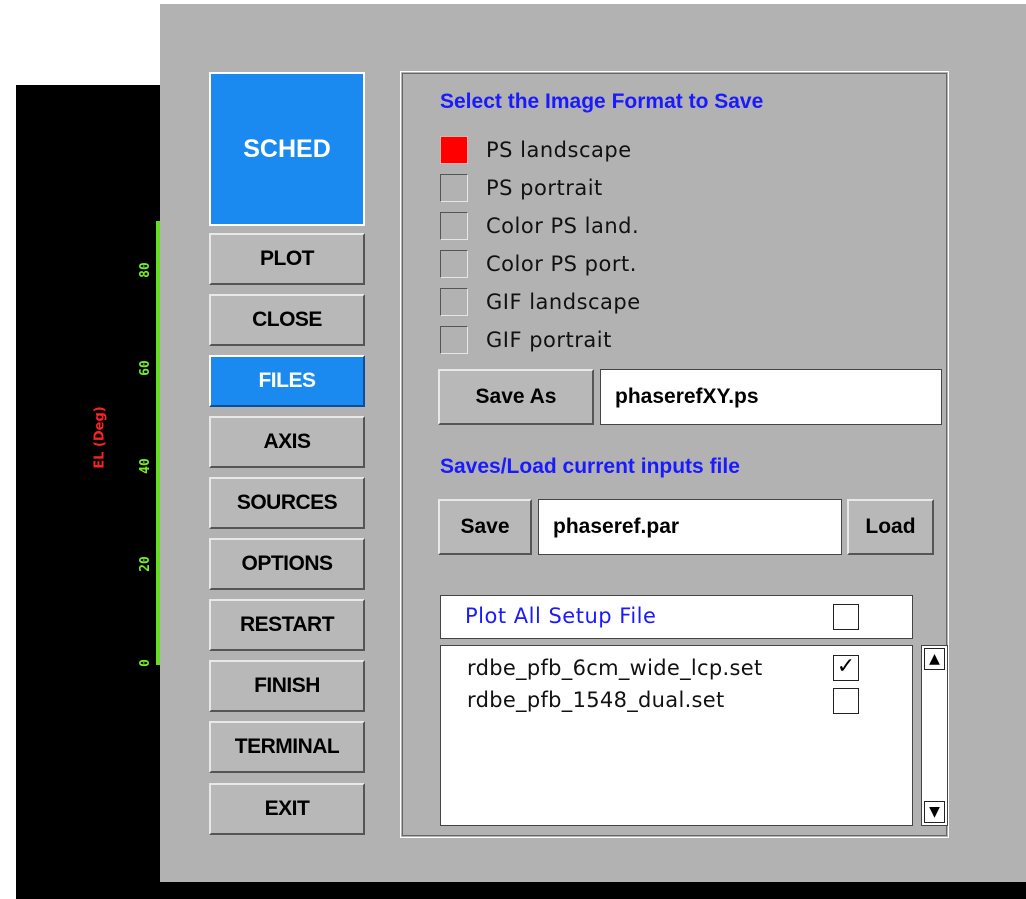 This screenshot has width=1026, height=899. What do you see at coordinates (287, 259) in the screenshot?
I see `plot-button: PLOT` at bounding box center [287, 259].